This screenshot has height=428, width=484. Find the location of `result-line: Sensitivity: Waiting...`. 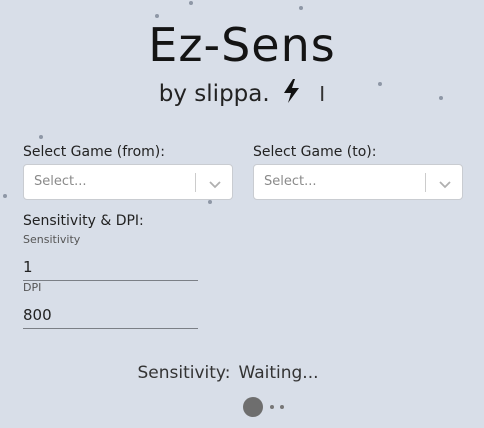

result-line: Sensitivity: Waiting... is located at coordinates (228, 373).